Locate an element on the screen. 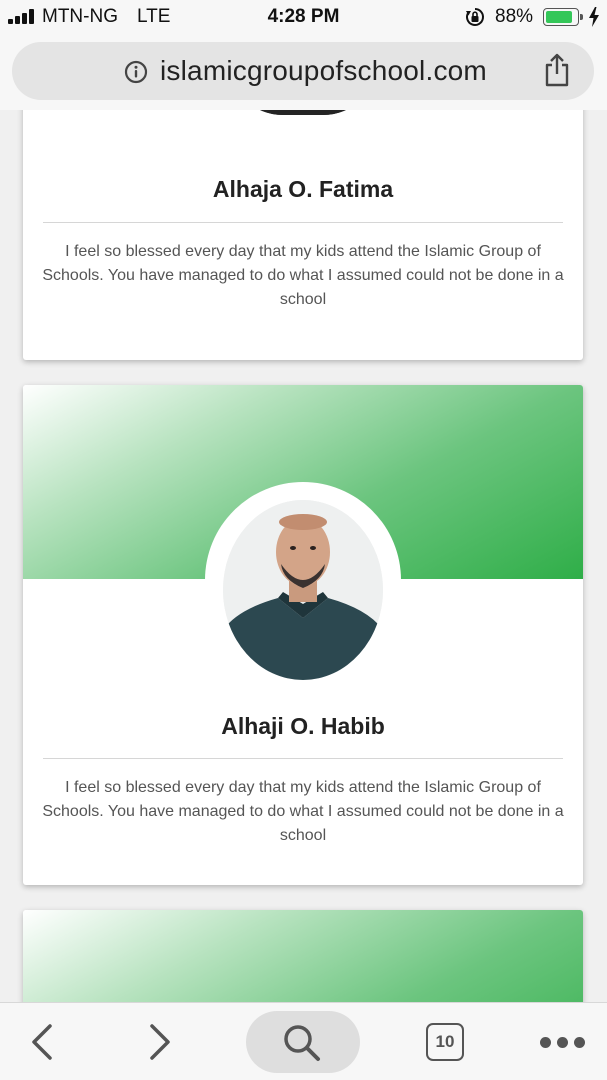 The image size is (607, 1080). browser-toolbar: 10 is located at coordinates (303, 1041).